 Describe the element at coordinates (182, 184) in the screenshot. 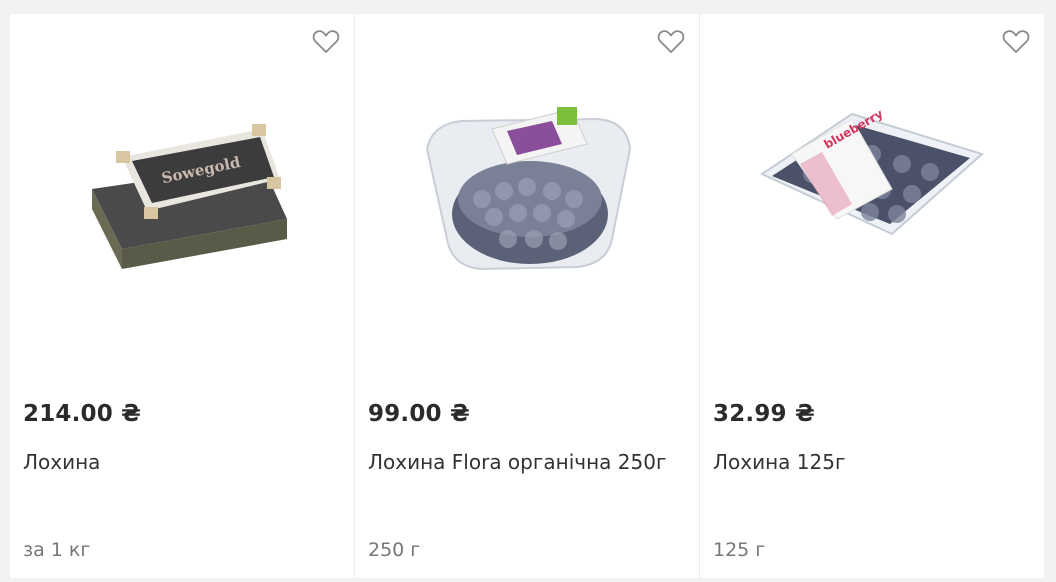

I see `product-image: Sowegold` at that location.